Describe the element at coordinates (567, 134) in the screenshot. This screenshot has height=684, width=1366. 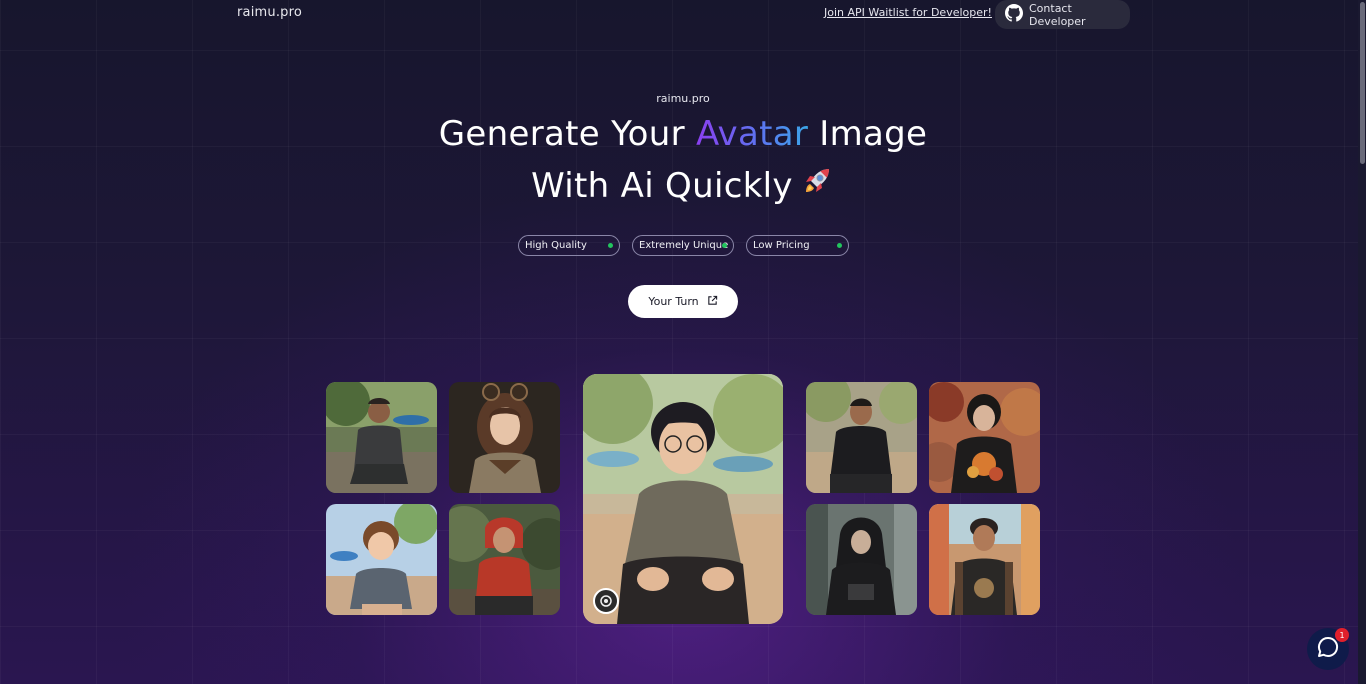
I see `headline-part1: Generate Your` at that location.